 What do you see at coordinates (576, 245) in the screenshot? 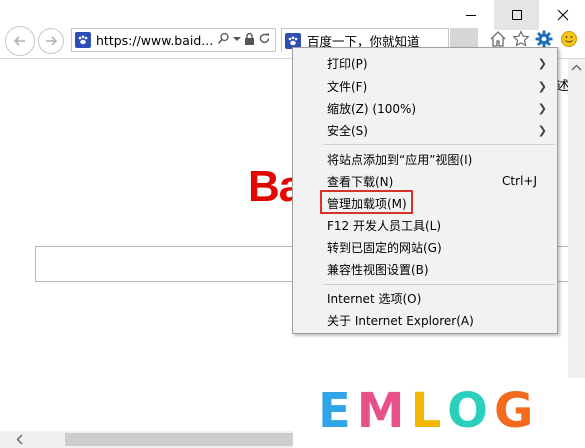
I see `vertical-scrollbar` at bounding box center [576, 245].